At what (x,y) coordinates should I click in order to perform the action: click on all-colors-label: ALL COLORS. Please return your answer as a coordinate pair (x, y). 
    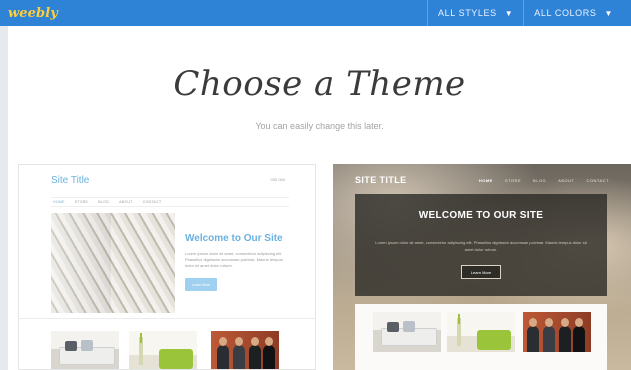
    Looking at the image, I should click on (565, 13).